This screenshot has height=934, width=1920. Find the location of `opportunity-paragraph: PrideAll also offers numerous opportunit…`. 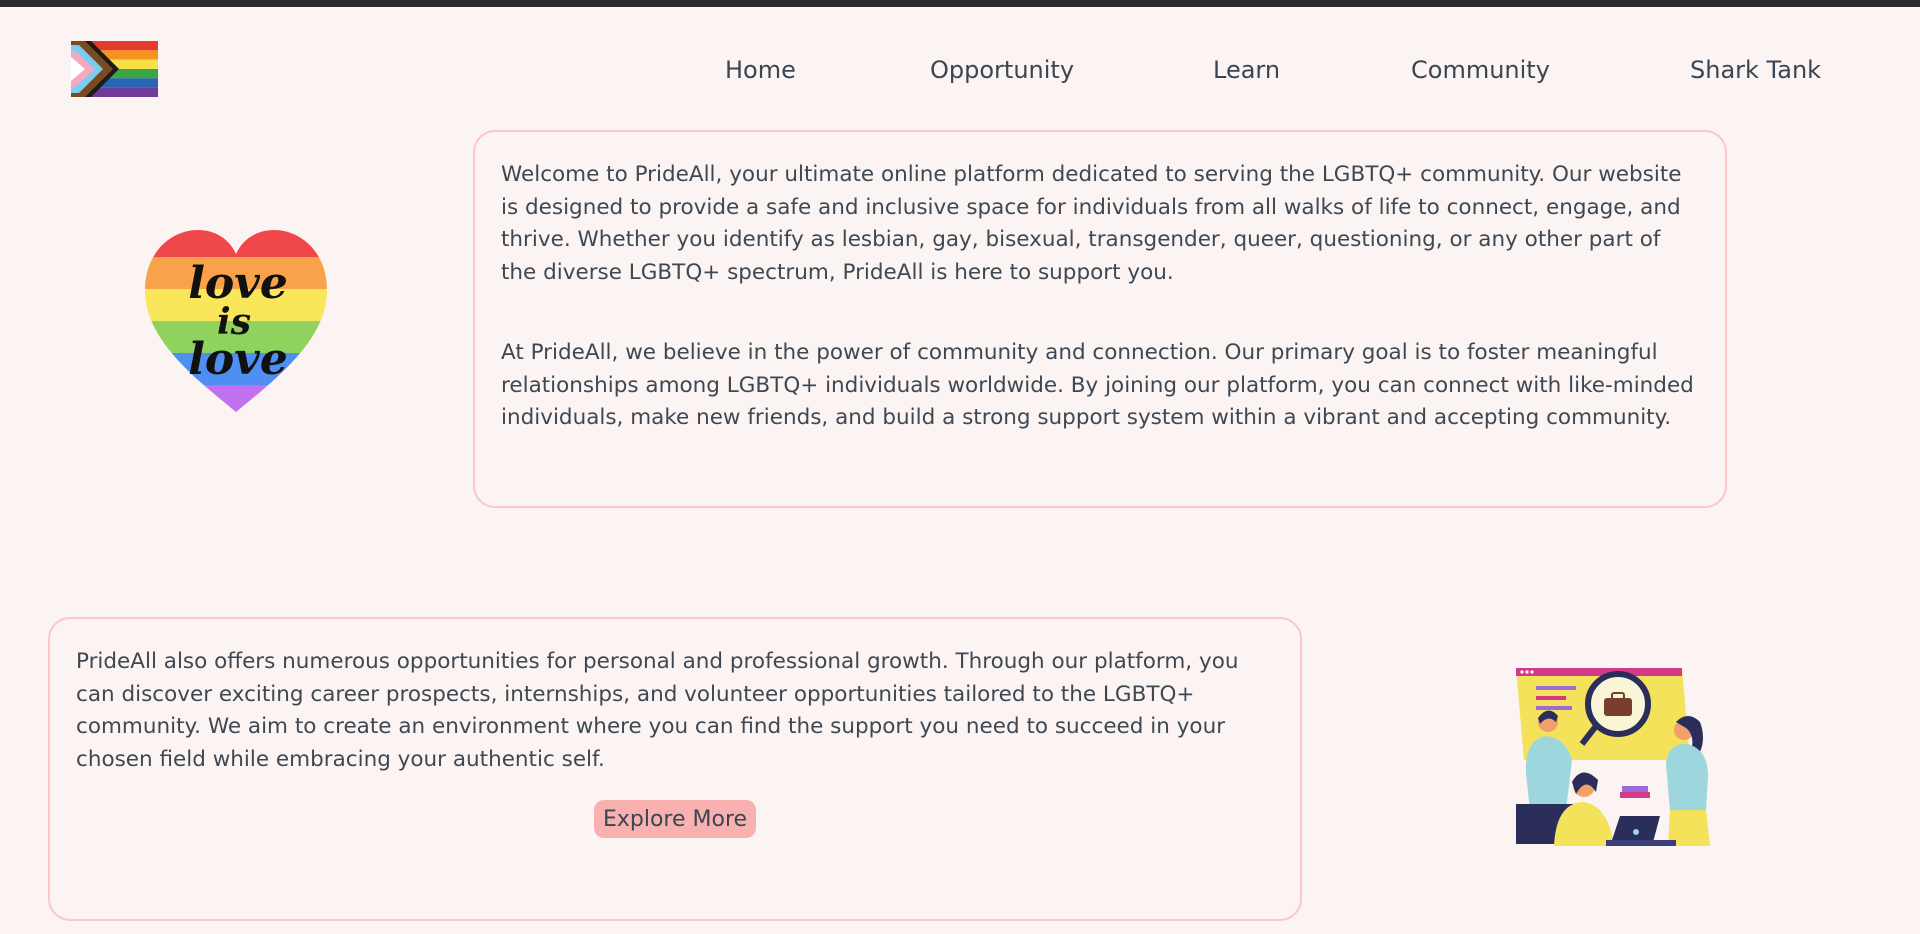

opportunity-paragraph: PrideAll also offers numerous opportunit… is located at coordinates (657, 710).